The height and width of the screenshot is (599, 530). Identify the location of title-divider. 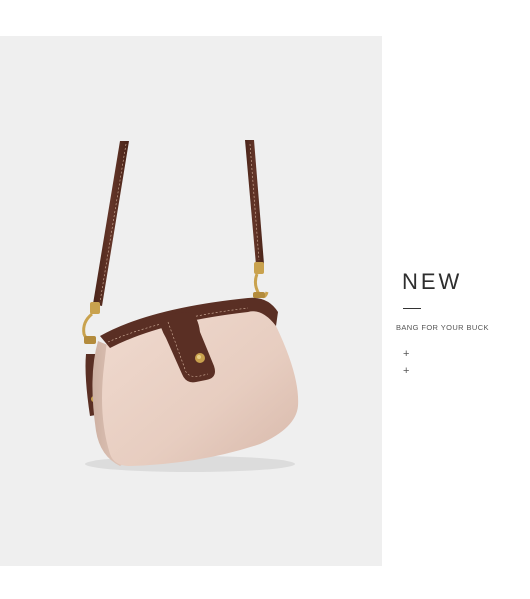
(412, 308).